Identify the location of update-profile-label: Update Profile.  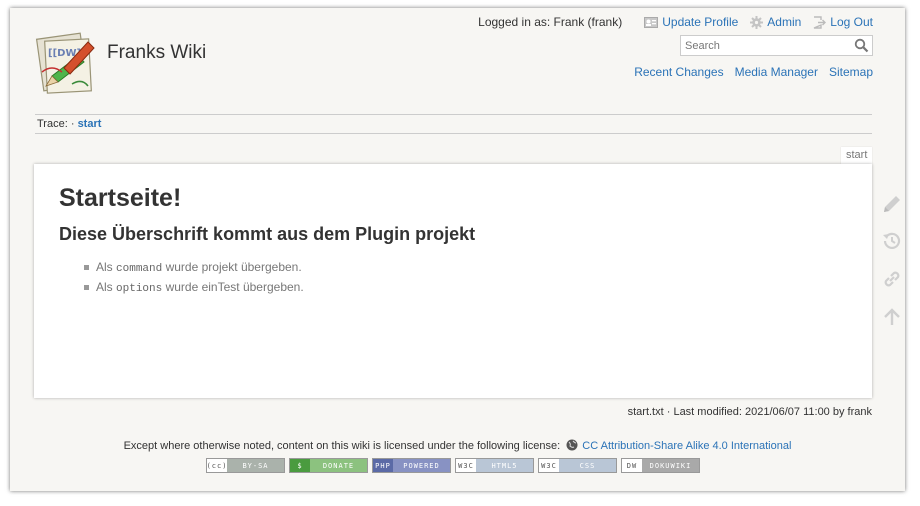
(700, 22).